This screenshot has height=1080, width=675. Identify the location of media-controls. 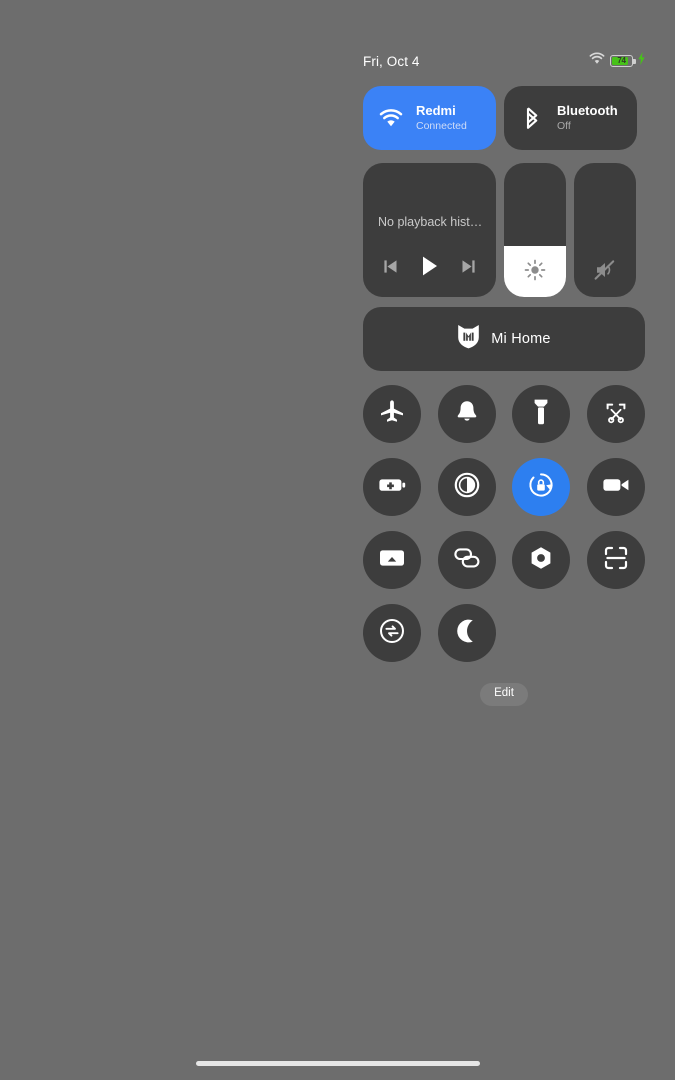
(429, 266).